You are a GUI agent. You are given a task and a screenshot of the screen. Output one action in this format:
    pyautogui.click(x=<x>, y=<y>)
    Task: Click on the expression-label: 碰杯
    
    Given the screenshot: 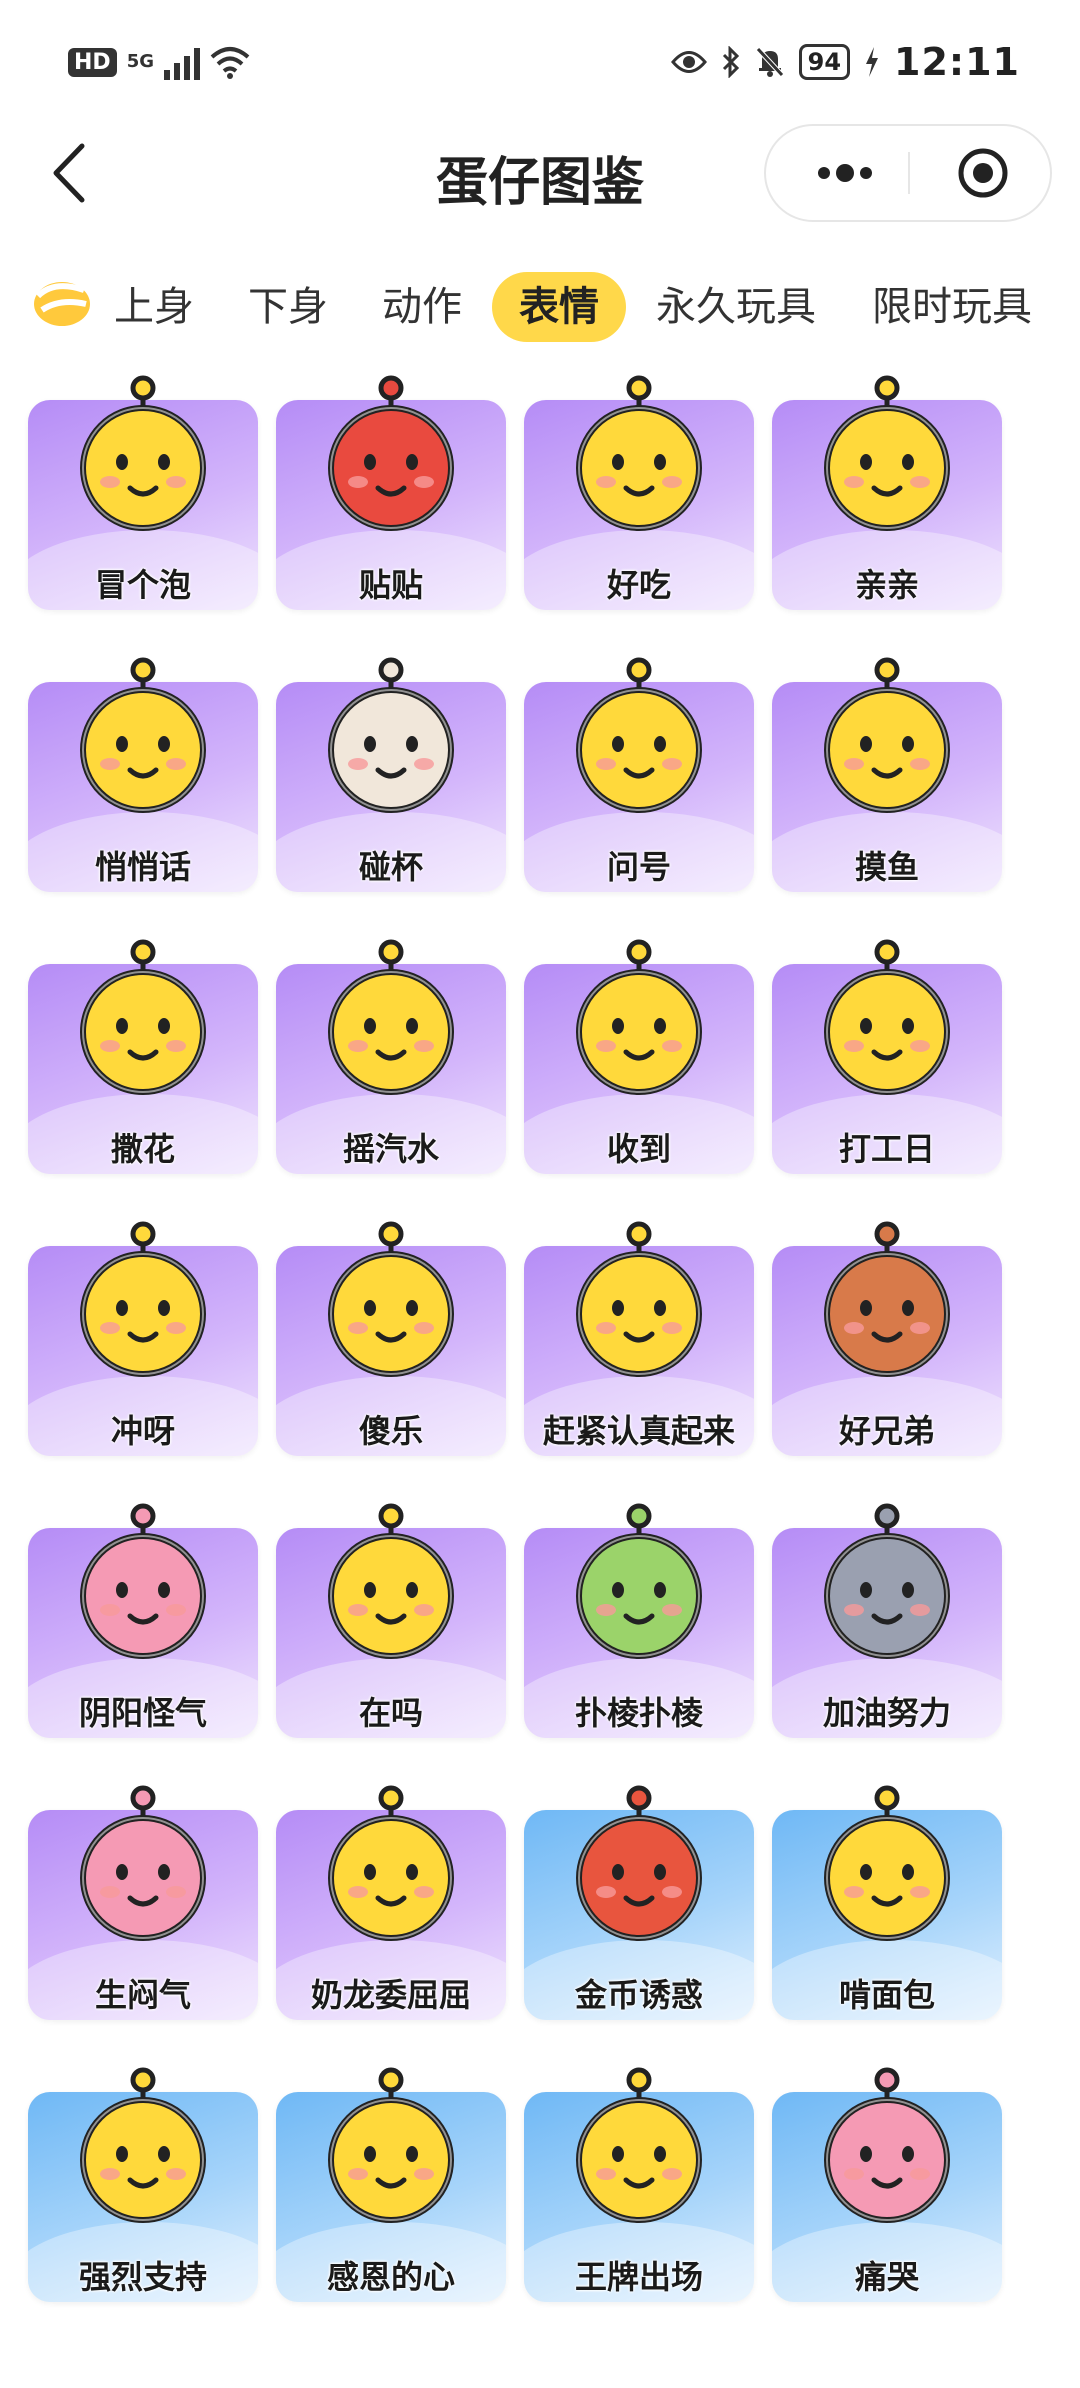 What is the action you would take?
    pyautogui.click(x=390, y=867)
    